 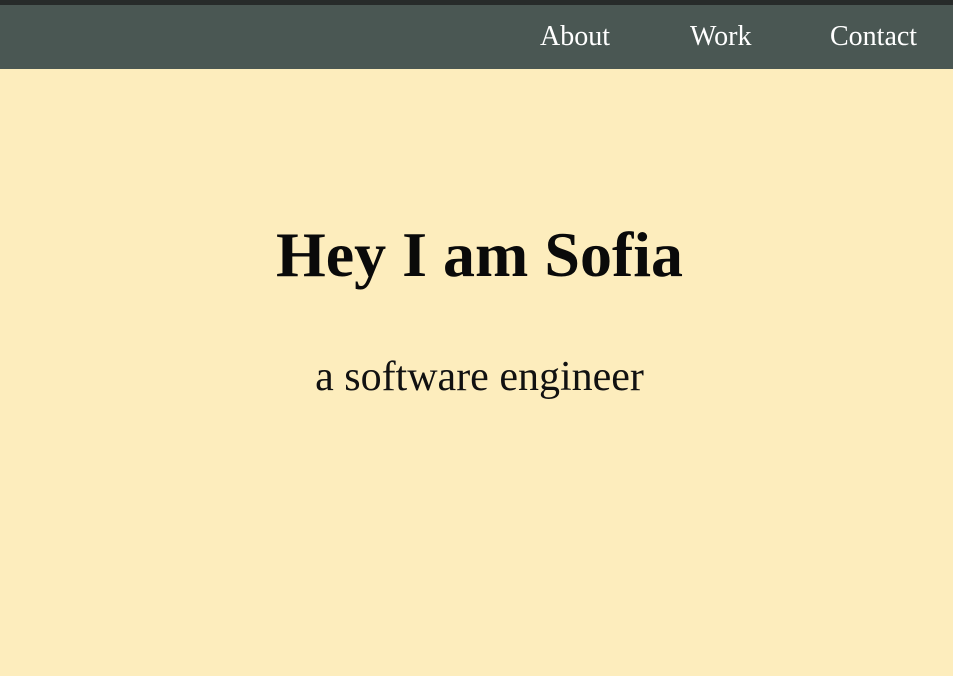 I want to click on navbar: About Work Contact, so click(x=476, y=37).